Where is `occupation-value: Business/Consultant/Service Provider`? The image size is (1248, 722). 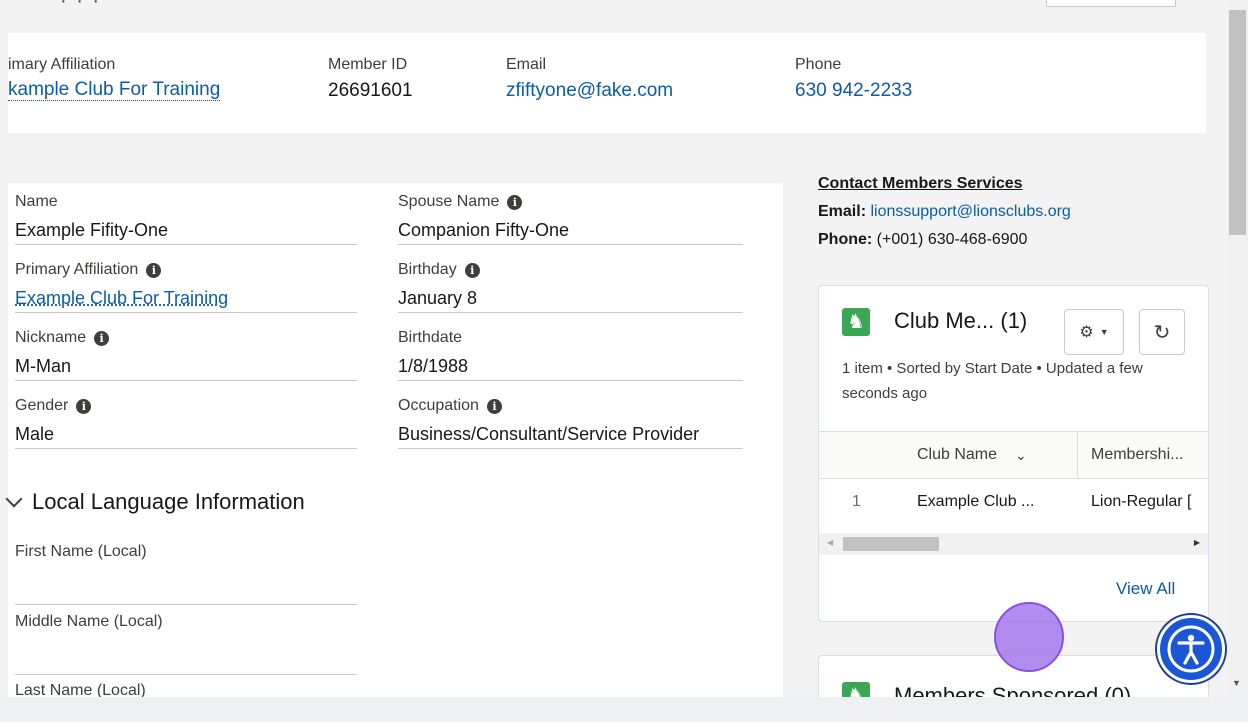 occupation-value: Business/Consultant/Service Provider is located at coordinates (549, 434).